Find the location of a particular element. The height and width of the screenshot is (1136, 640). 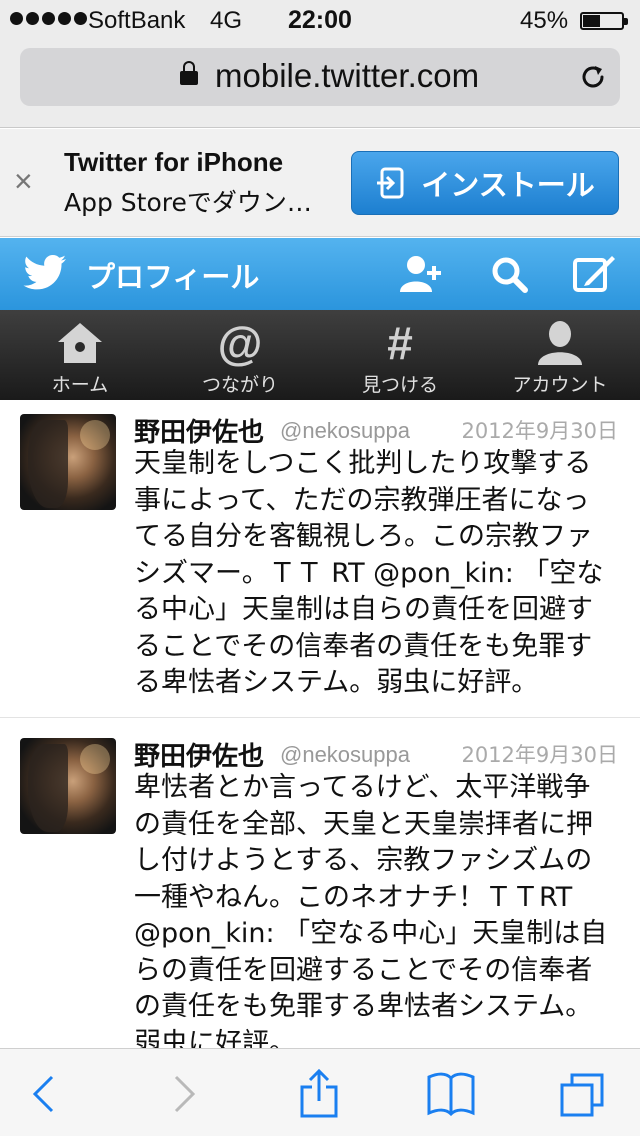

share-icon is located at coordinates (319, 1094).